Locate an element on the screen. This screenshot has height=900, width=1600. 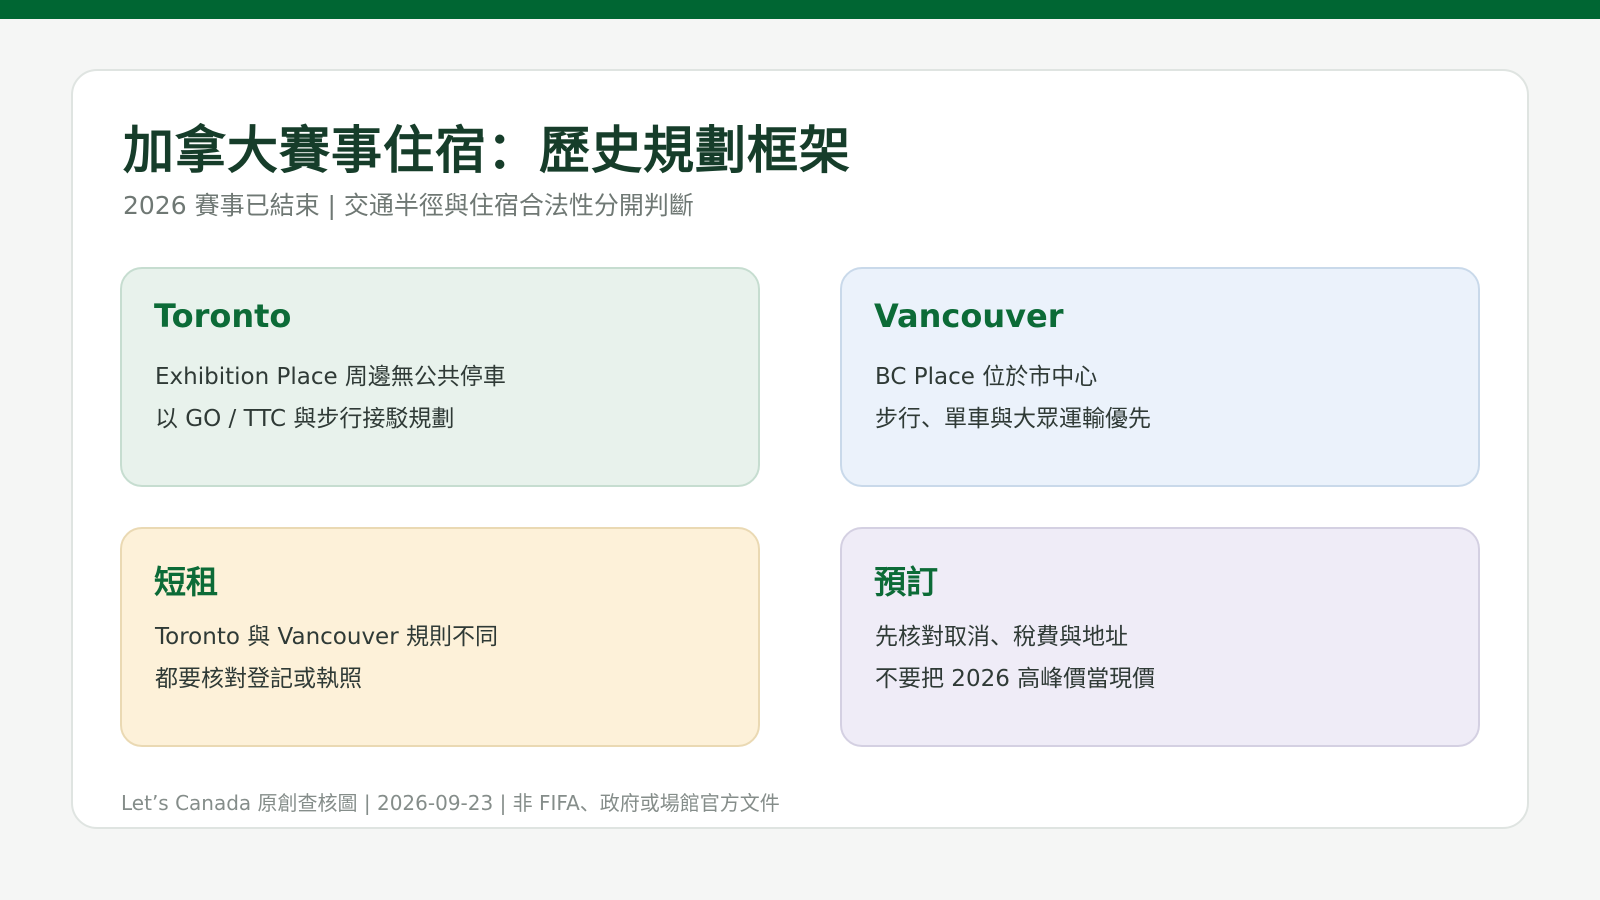
page-title: 加拿大賽事住宿：歷史規劃框架 is located at coordinates (487, 151).